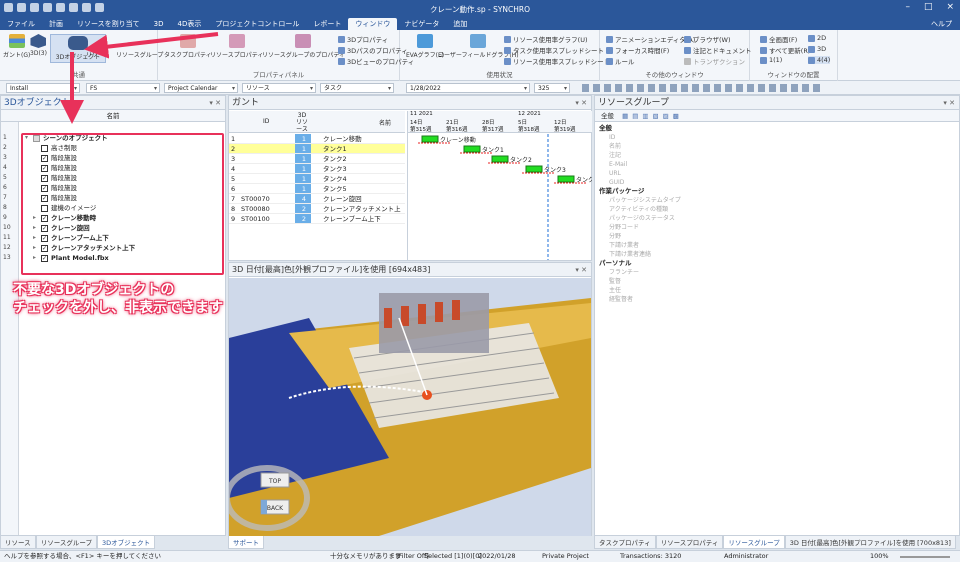 The image size is (960, 562). What do you see at coordinates (385, 122) in the screenshot?
I see `col-name: 名前` at bounding box center [385, 122].